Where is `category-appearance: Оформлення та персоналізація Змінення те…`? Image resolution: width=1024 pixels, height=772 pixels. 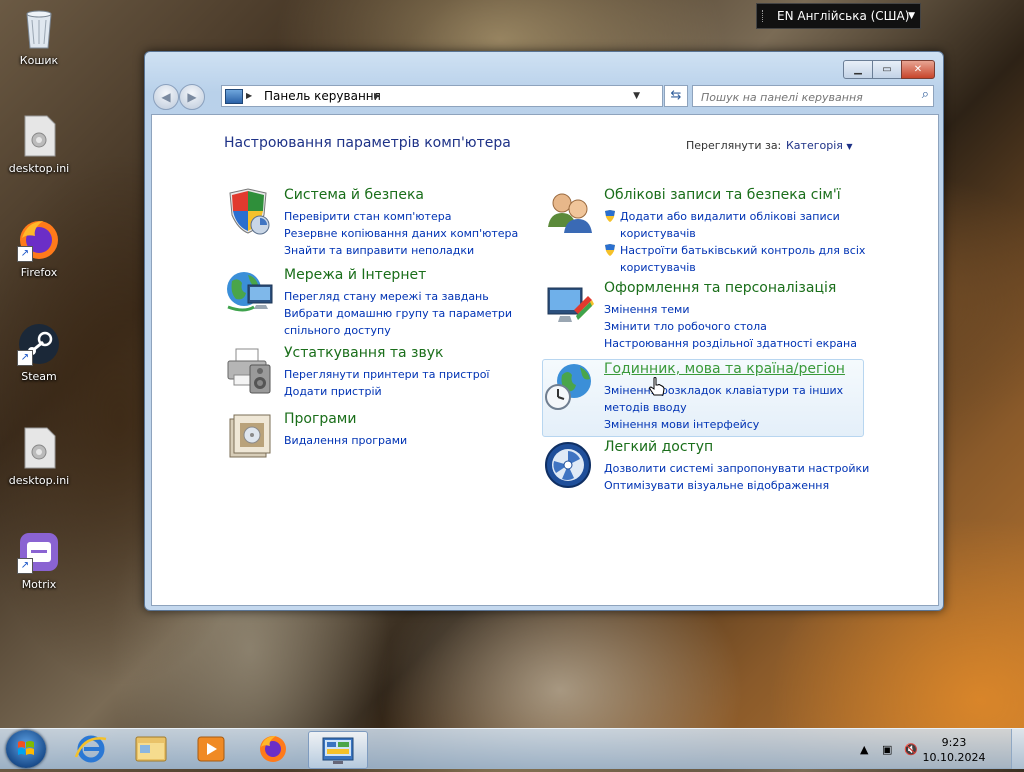 category-appearance: Оформлення та персоналізація Змінення те… is located at coordinates (704, 316).